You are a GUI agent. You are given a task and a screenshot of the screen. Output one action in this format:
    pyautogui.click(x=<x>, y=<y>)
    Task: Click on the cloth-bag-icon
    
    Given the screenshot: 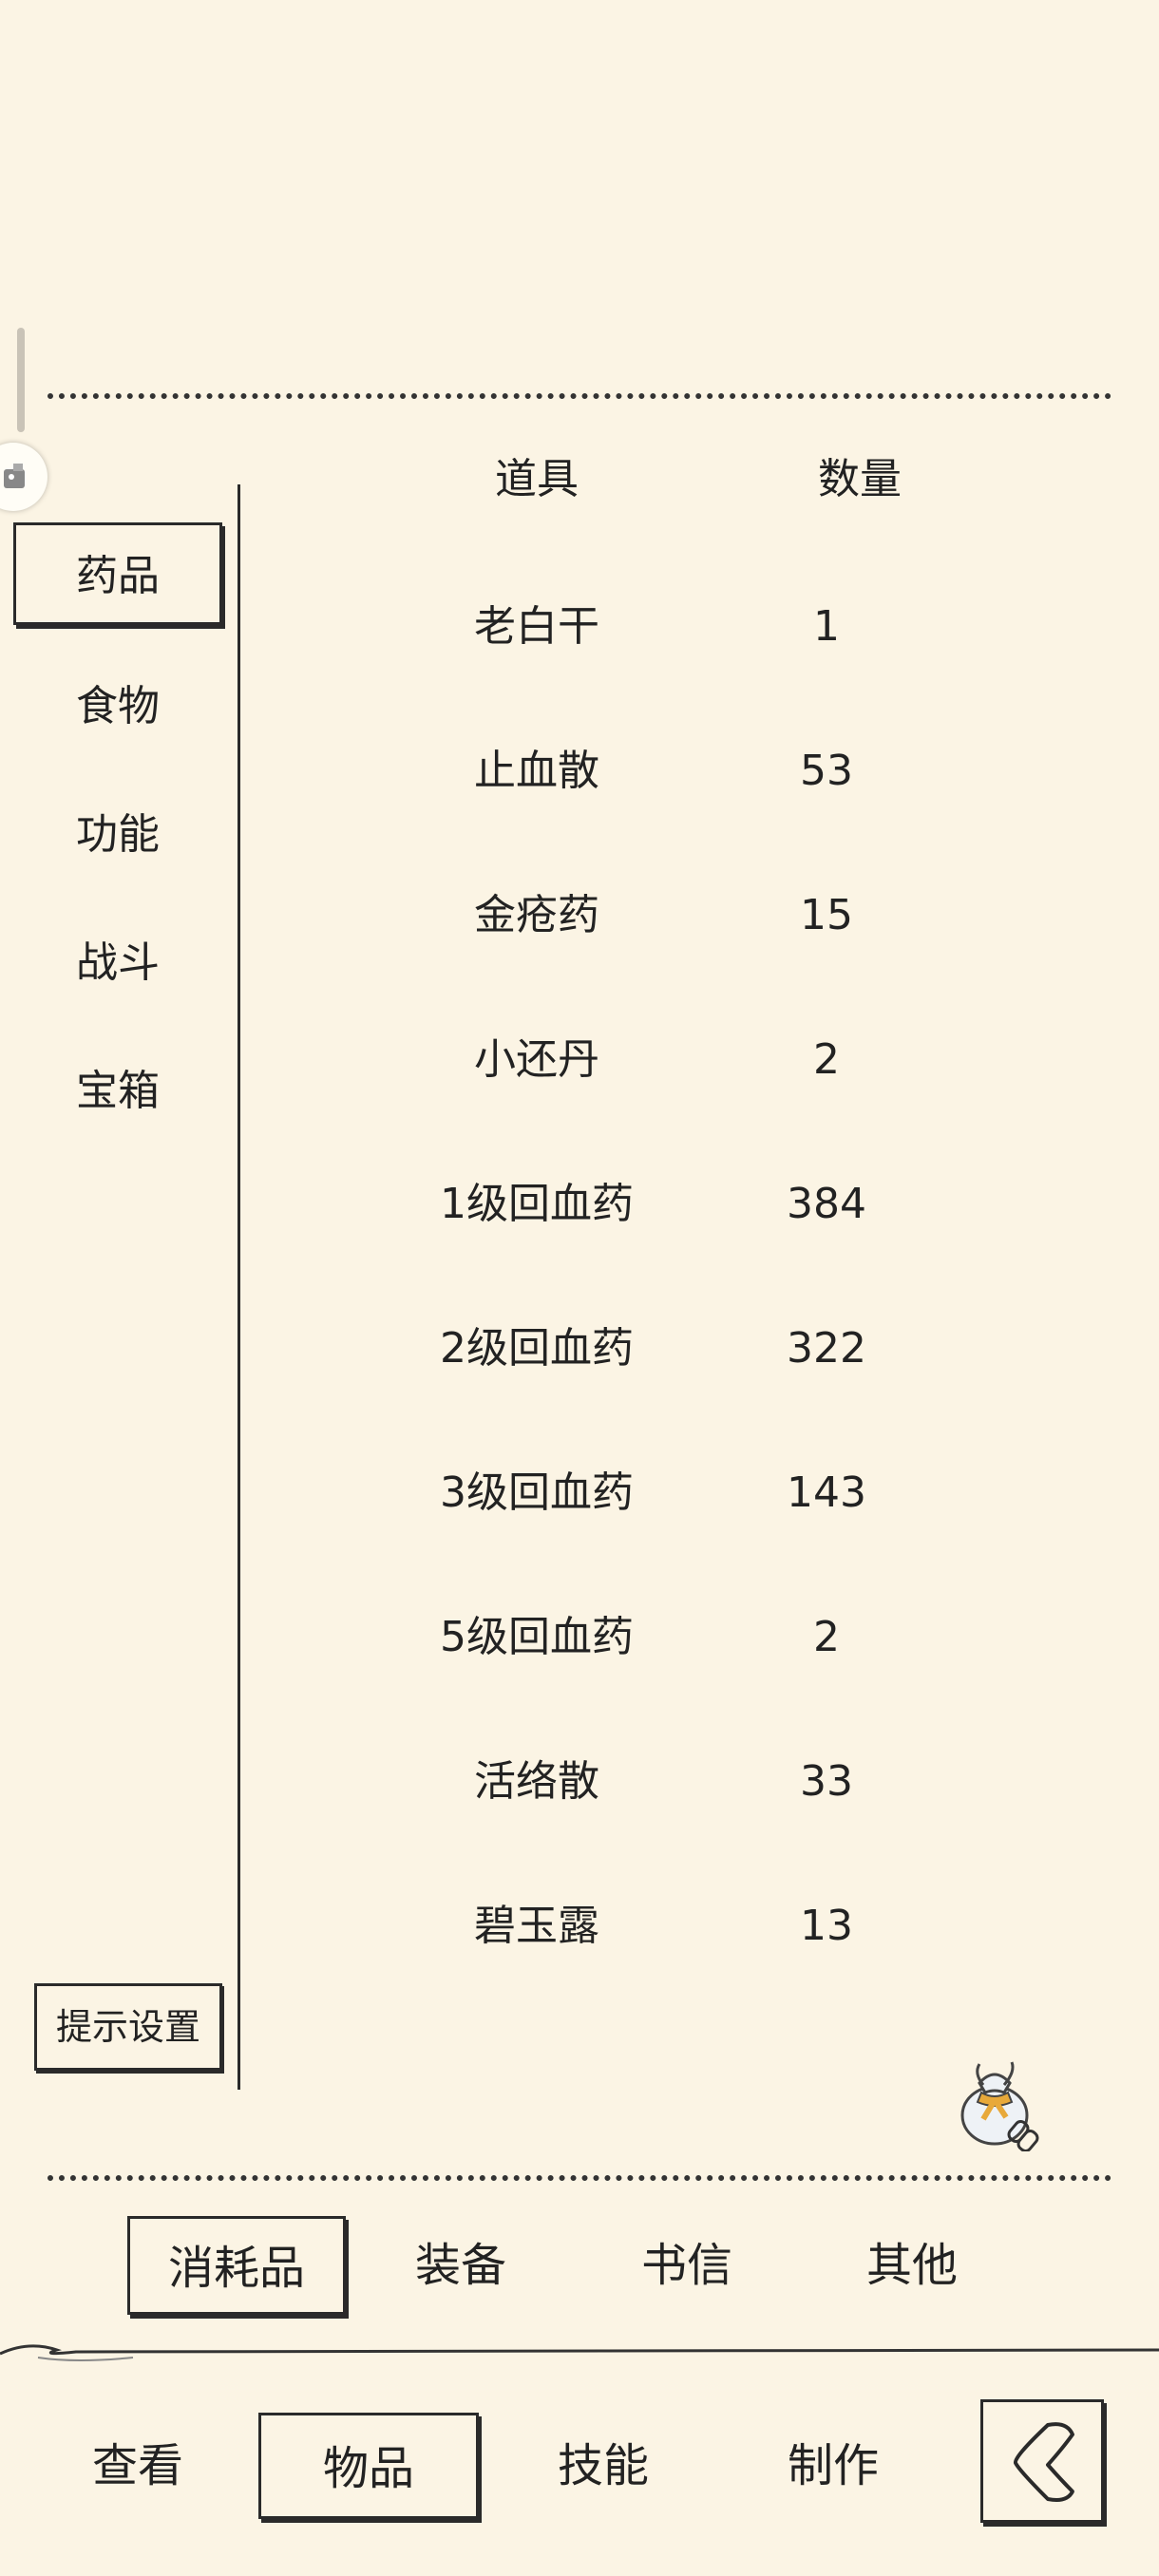 What is the action you would take?
    pyautogui.click(x=997, y=2099)
    